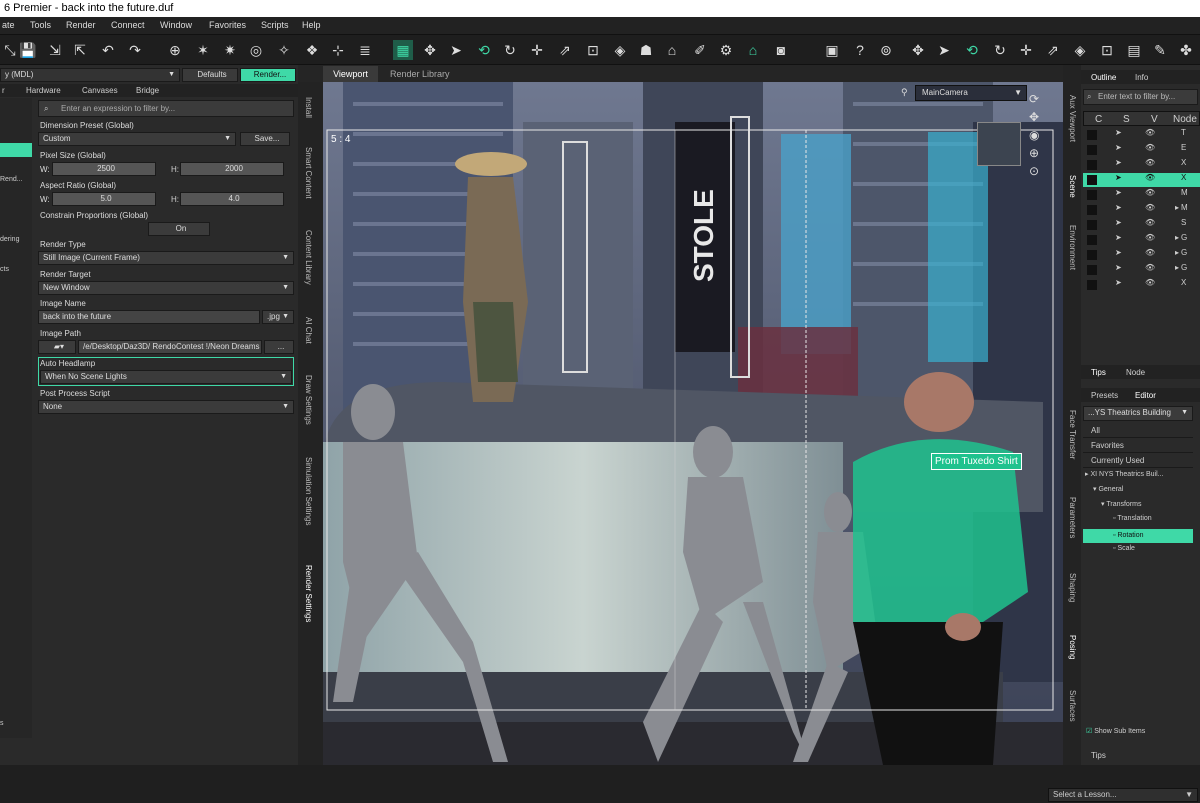 This screenshot has height=803, width=1200. I want to click on universal-icon: ✥, so click(430, 50).